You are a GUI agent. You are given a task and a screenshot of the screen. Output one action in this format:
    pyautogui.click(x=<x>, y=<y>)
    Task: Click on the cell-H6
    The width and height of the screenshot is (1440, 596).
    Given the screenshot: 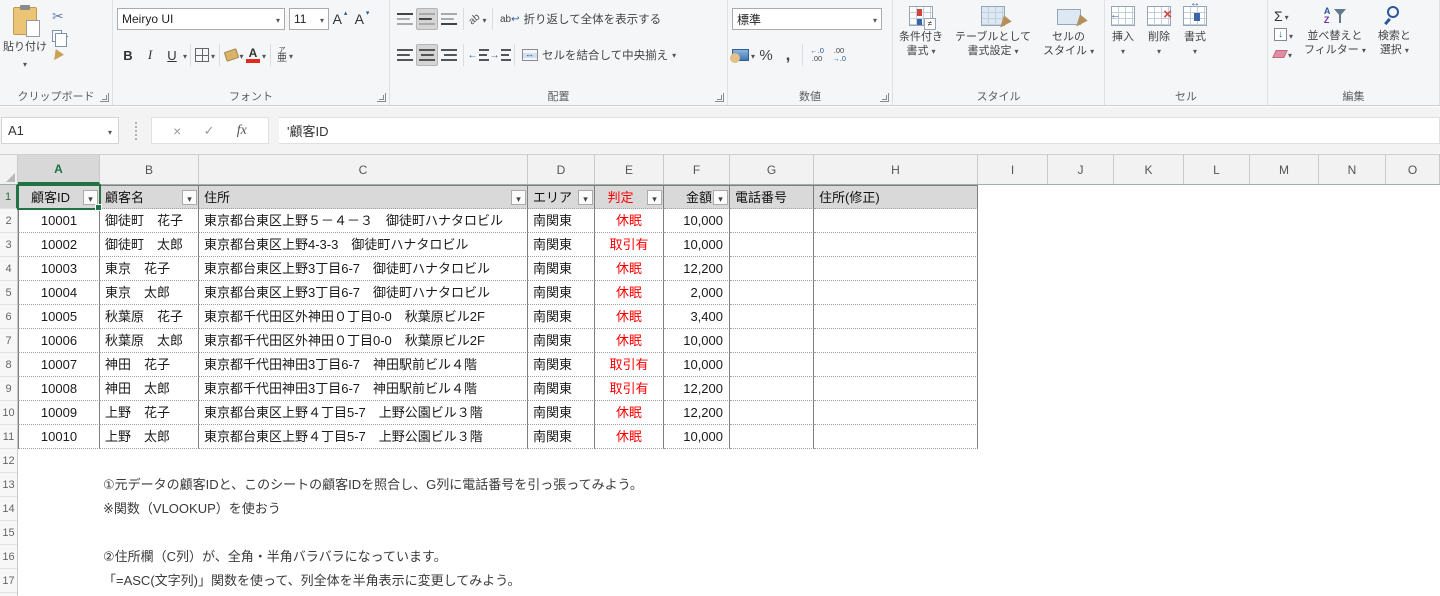 What is the action you would take?
    pyautogui.click(x=896, y=317)
    